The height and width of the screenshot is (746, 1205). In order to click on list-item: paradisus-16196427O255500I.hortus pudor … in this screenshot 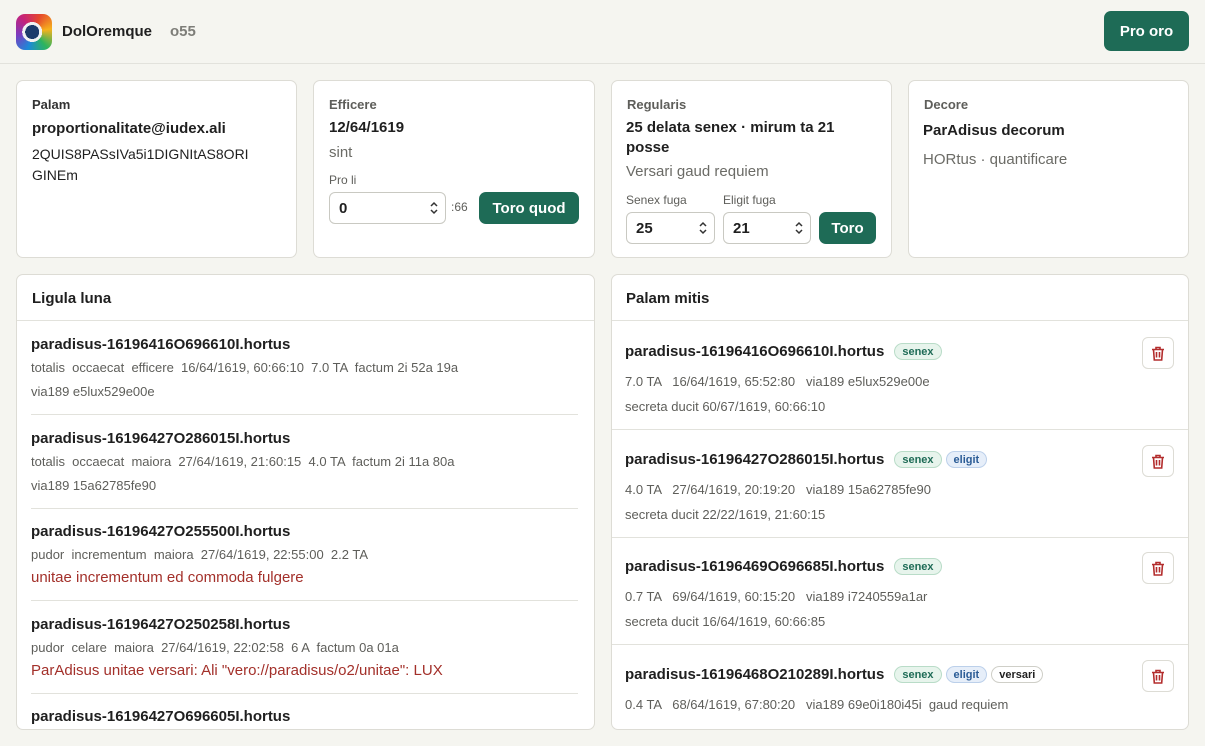, I will do `click(304, 554)`.